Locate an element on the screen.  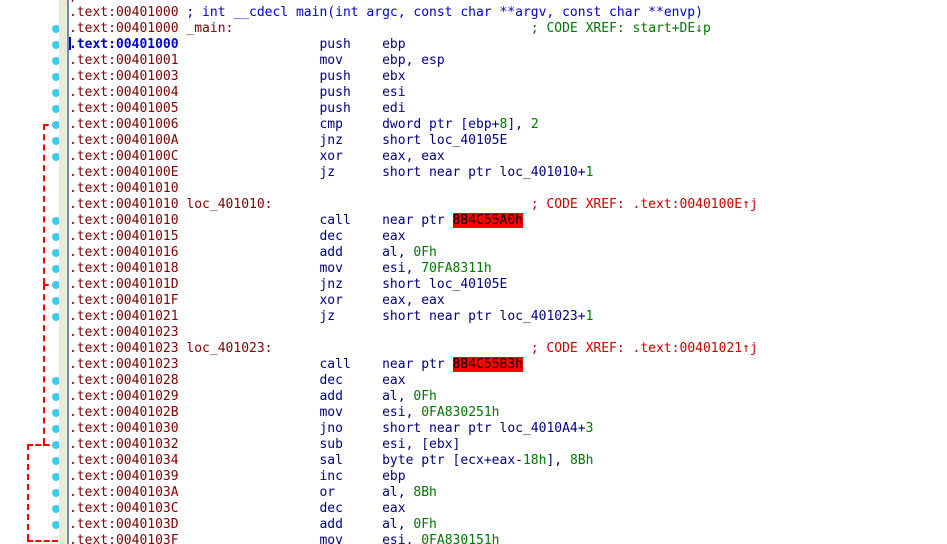
disasm-line: .text:0040101D jnz short loc_40105E is located at coordinates (288, 285).